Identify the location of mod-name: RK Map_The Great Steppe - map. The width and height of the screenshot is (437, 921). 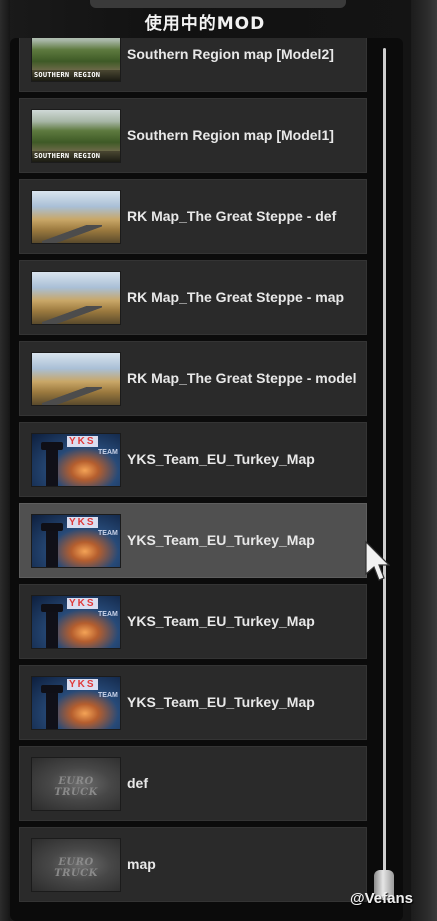
(236, 297).